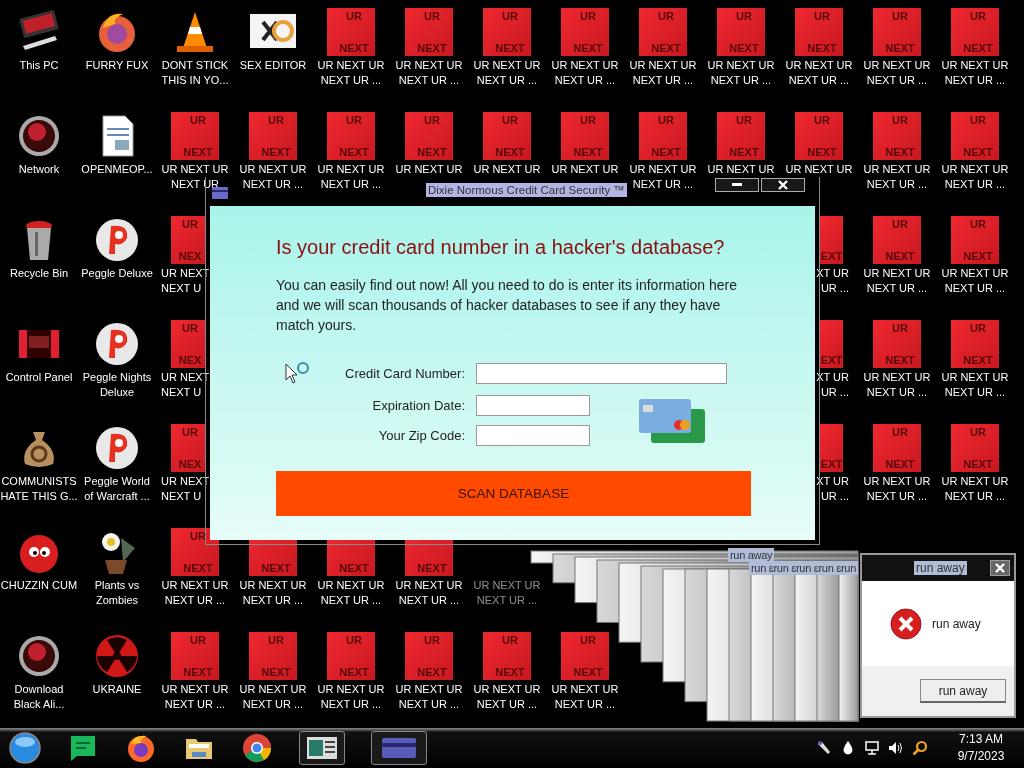  What do you see at coordinates (824, 748) in the screenshot?
I see `flashlight-icon` at bounding box center [824, 748].